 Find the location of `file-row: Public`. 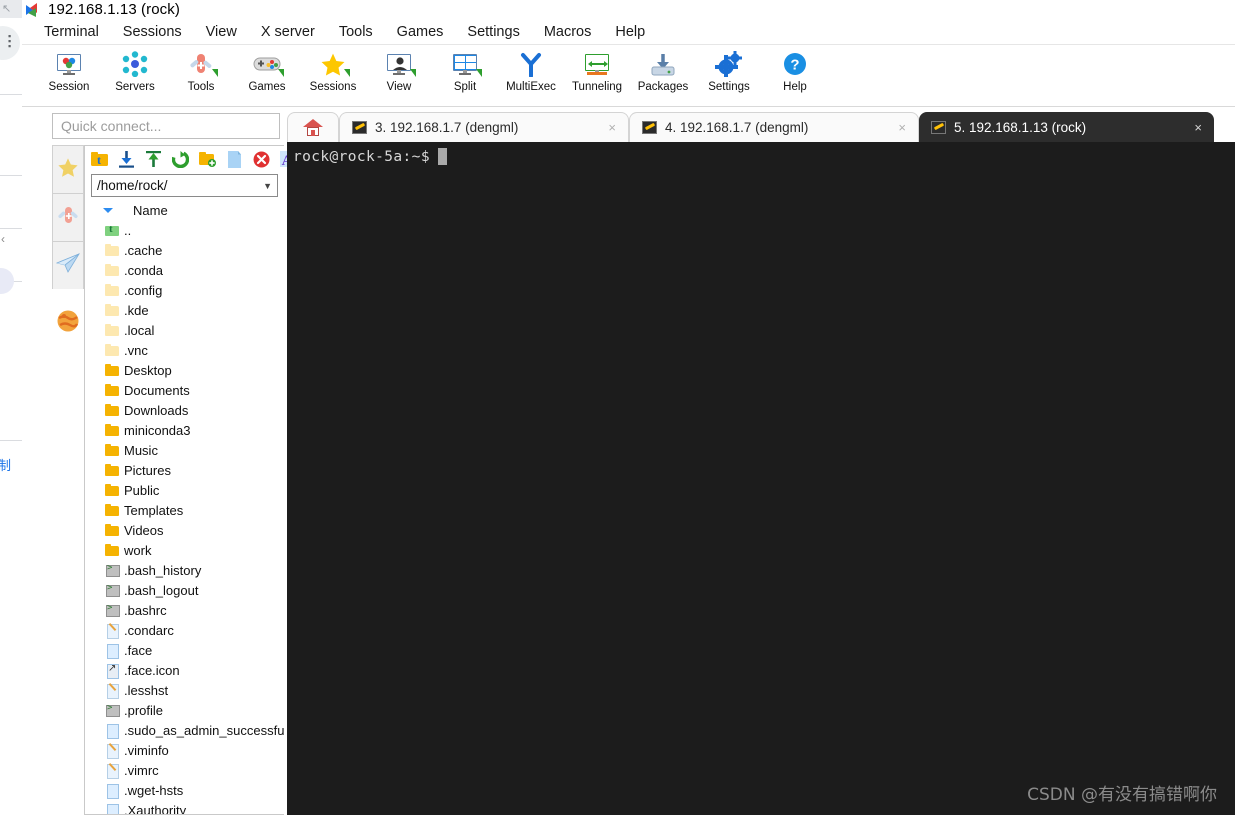

file-row: Public is located at coordinates (194, 490).